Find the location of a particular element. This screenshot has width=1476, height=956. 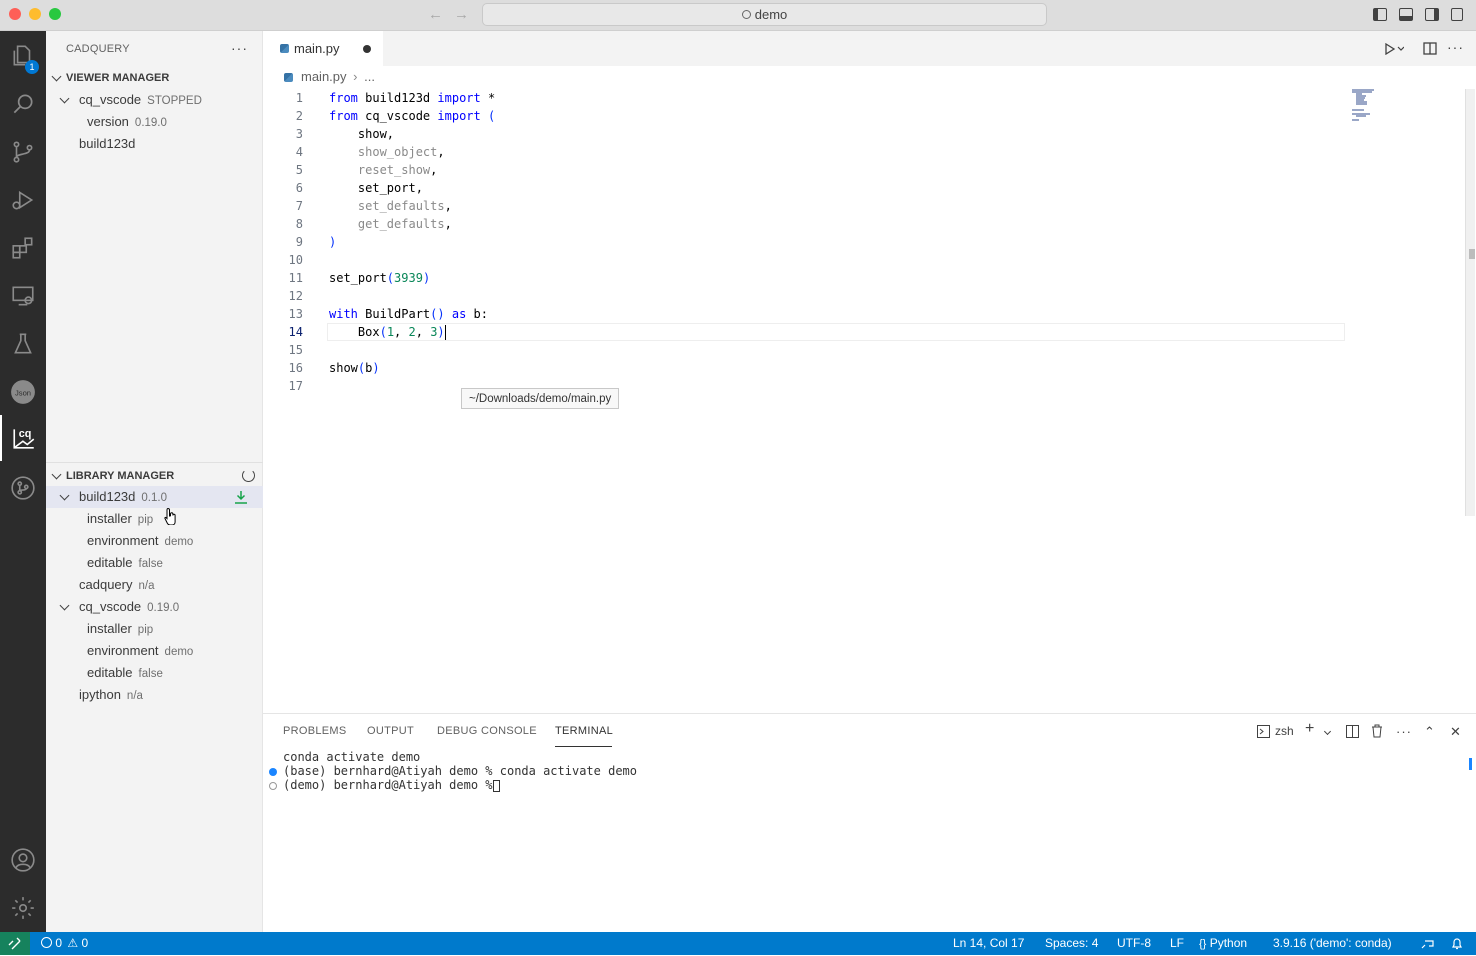

terminal-cursor is located at coordinates (496, 786).